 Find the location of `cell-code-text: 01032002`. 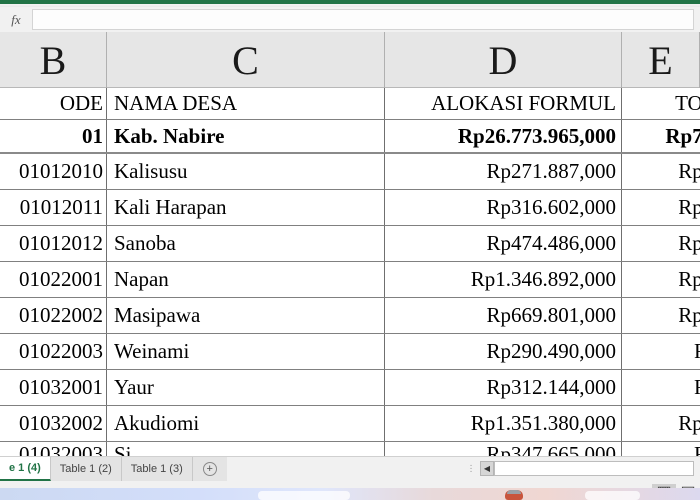

cell-code-text: 01032002 is located at coordinates (61, 423).